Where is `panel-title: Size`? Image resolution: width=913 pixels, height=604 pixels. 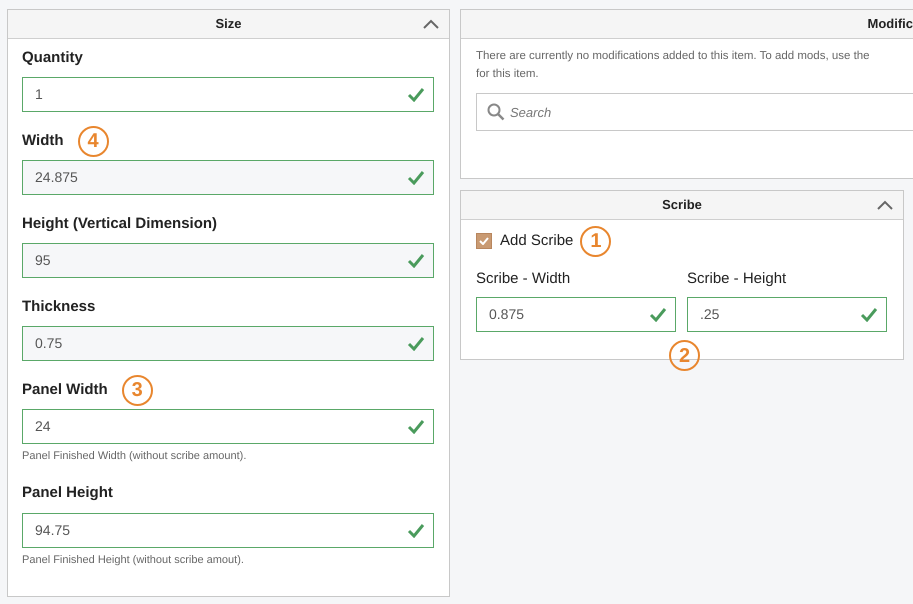
panel-title: Size is located at coordinates (228, 24).